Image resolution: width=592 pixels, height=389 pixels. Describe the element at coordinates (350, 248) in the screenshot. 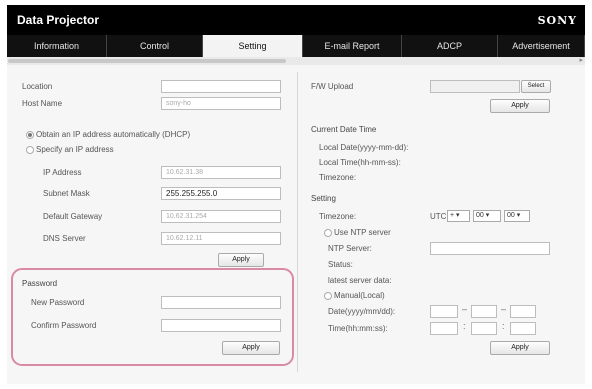

I see `ntp-server-label: NTP Server:` at that location.